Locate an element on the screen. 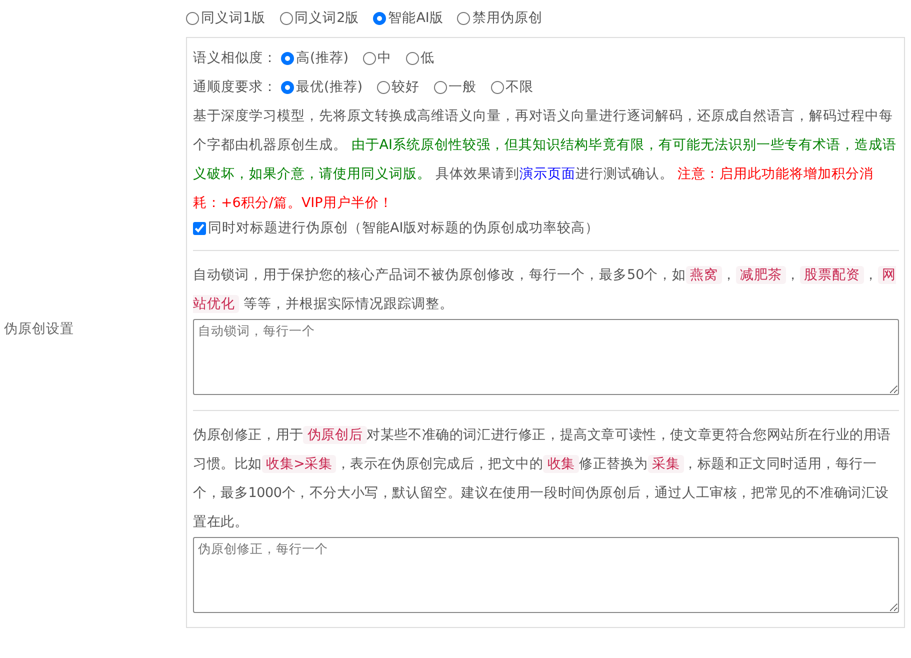 This screenshot has height=658, width=911. radio-label: 同义词1版 is located at coordinates (233, 18).